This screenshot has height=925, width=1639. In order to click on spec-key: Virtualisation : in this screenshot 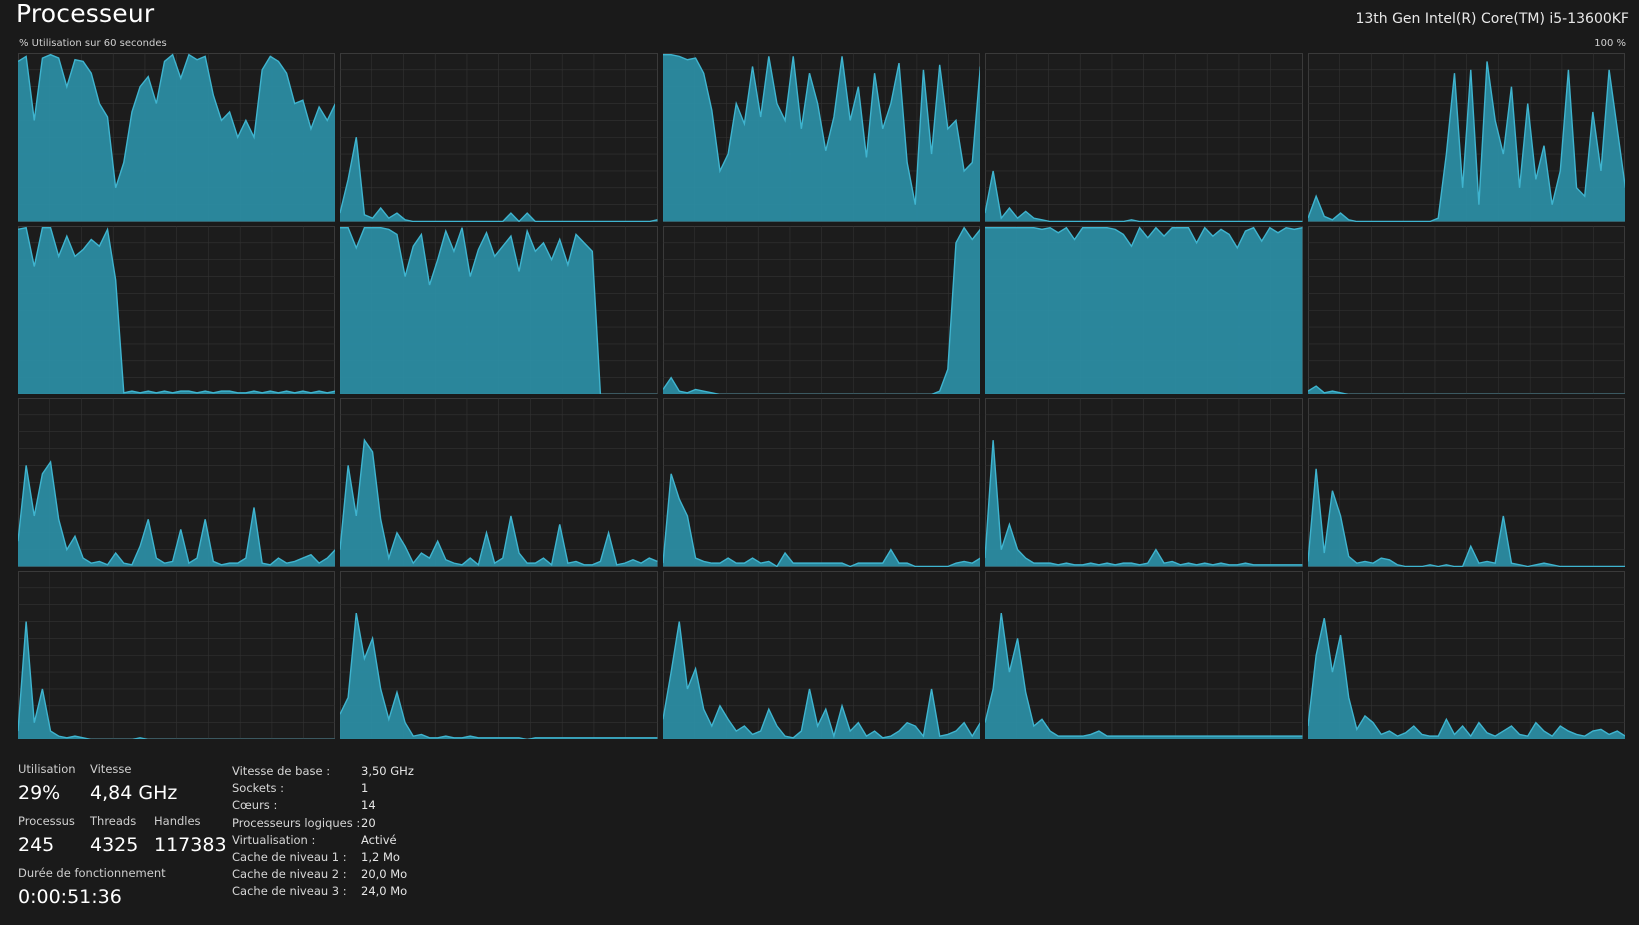, I will do `click(274, 839)`.